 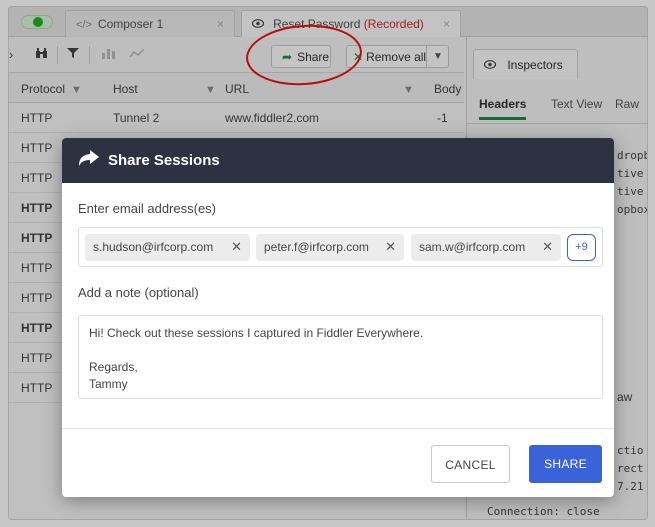 I want to click on email-chip: s.hudson@irfcorp.com ✕, so click(x=167, y=247).